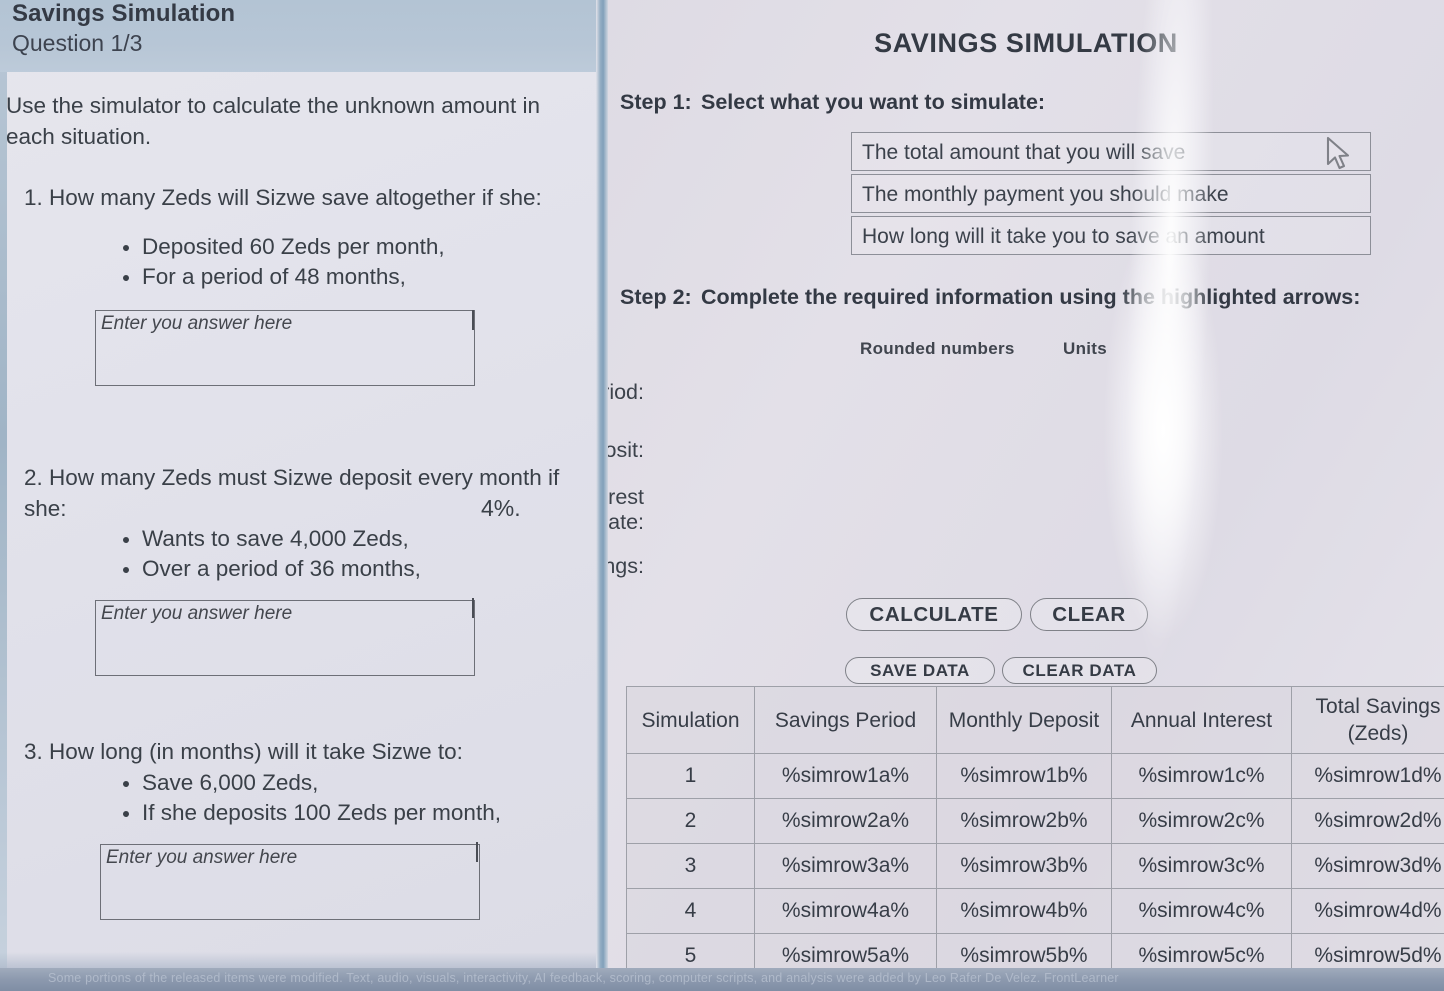  I want to click on cell-annual-interest: %simrow4c%, so click(1201, 911).